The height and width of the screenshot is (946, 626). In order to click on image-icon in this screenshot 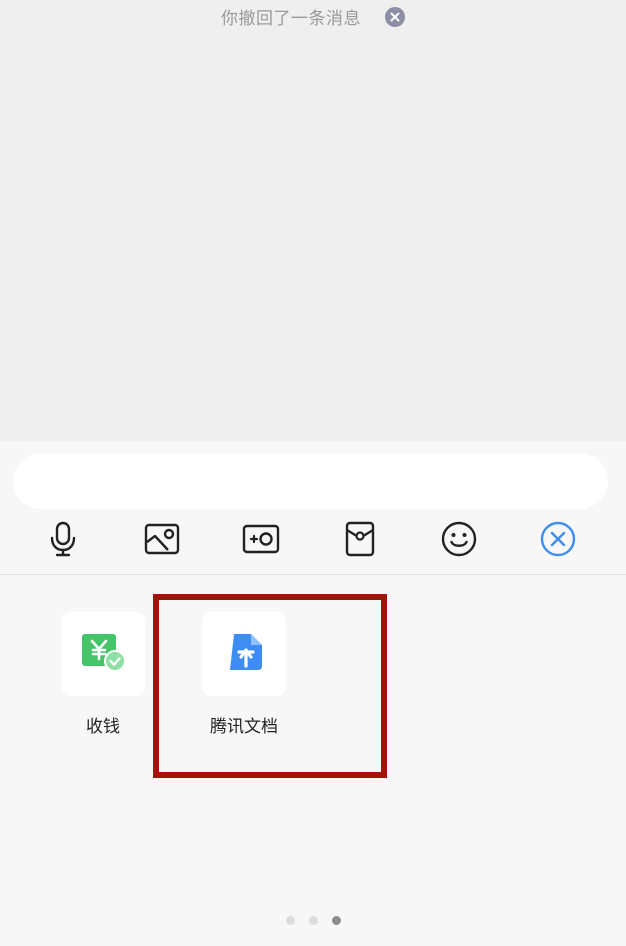, I will do `click(162, 541)`.